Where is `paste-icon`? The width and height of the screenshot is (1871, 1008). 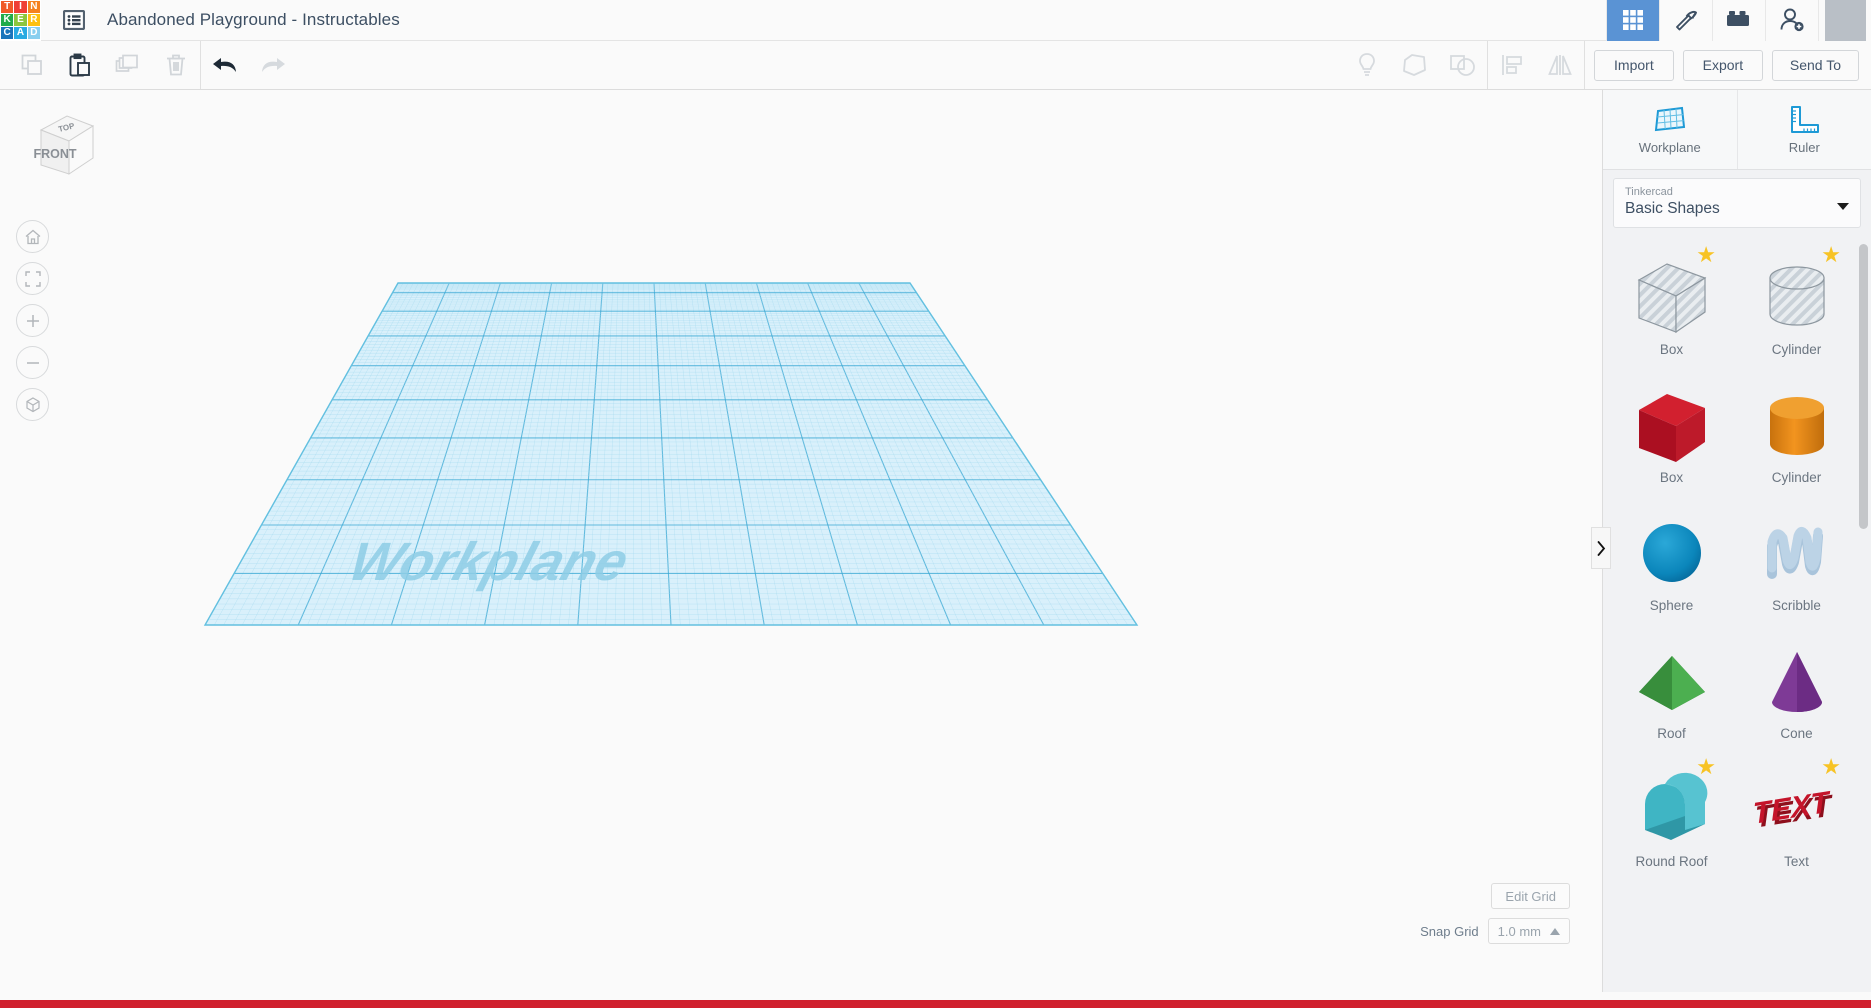 paste-icon is located at coordinates (80, 65).